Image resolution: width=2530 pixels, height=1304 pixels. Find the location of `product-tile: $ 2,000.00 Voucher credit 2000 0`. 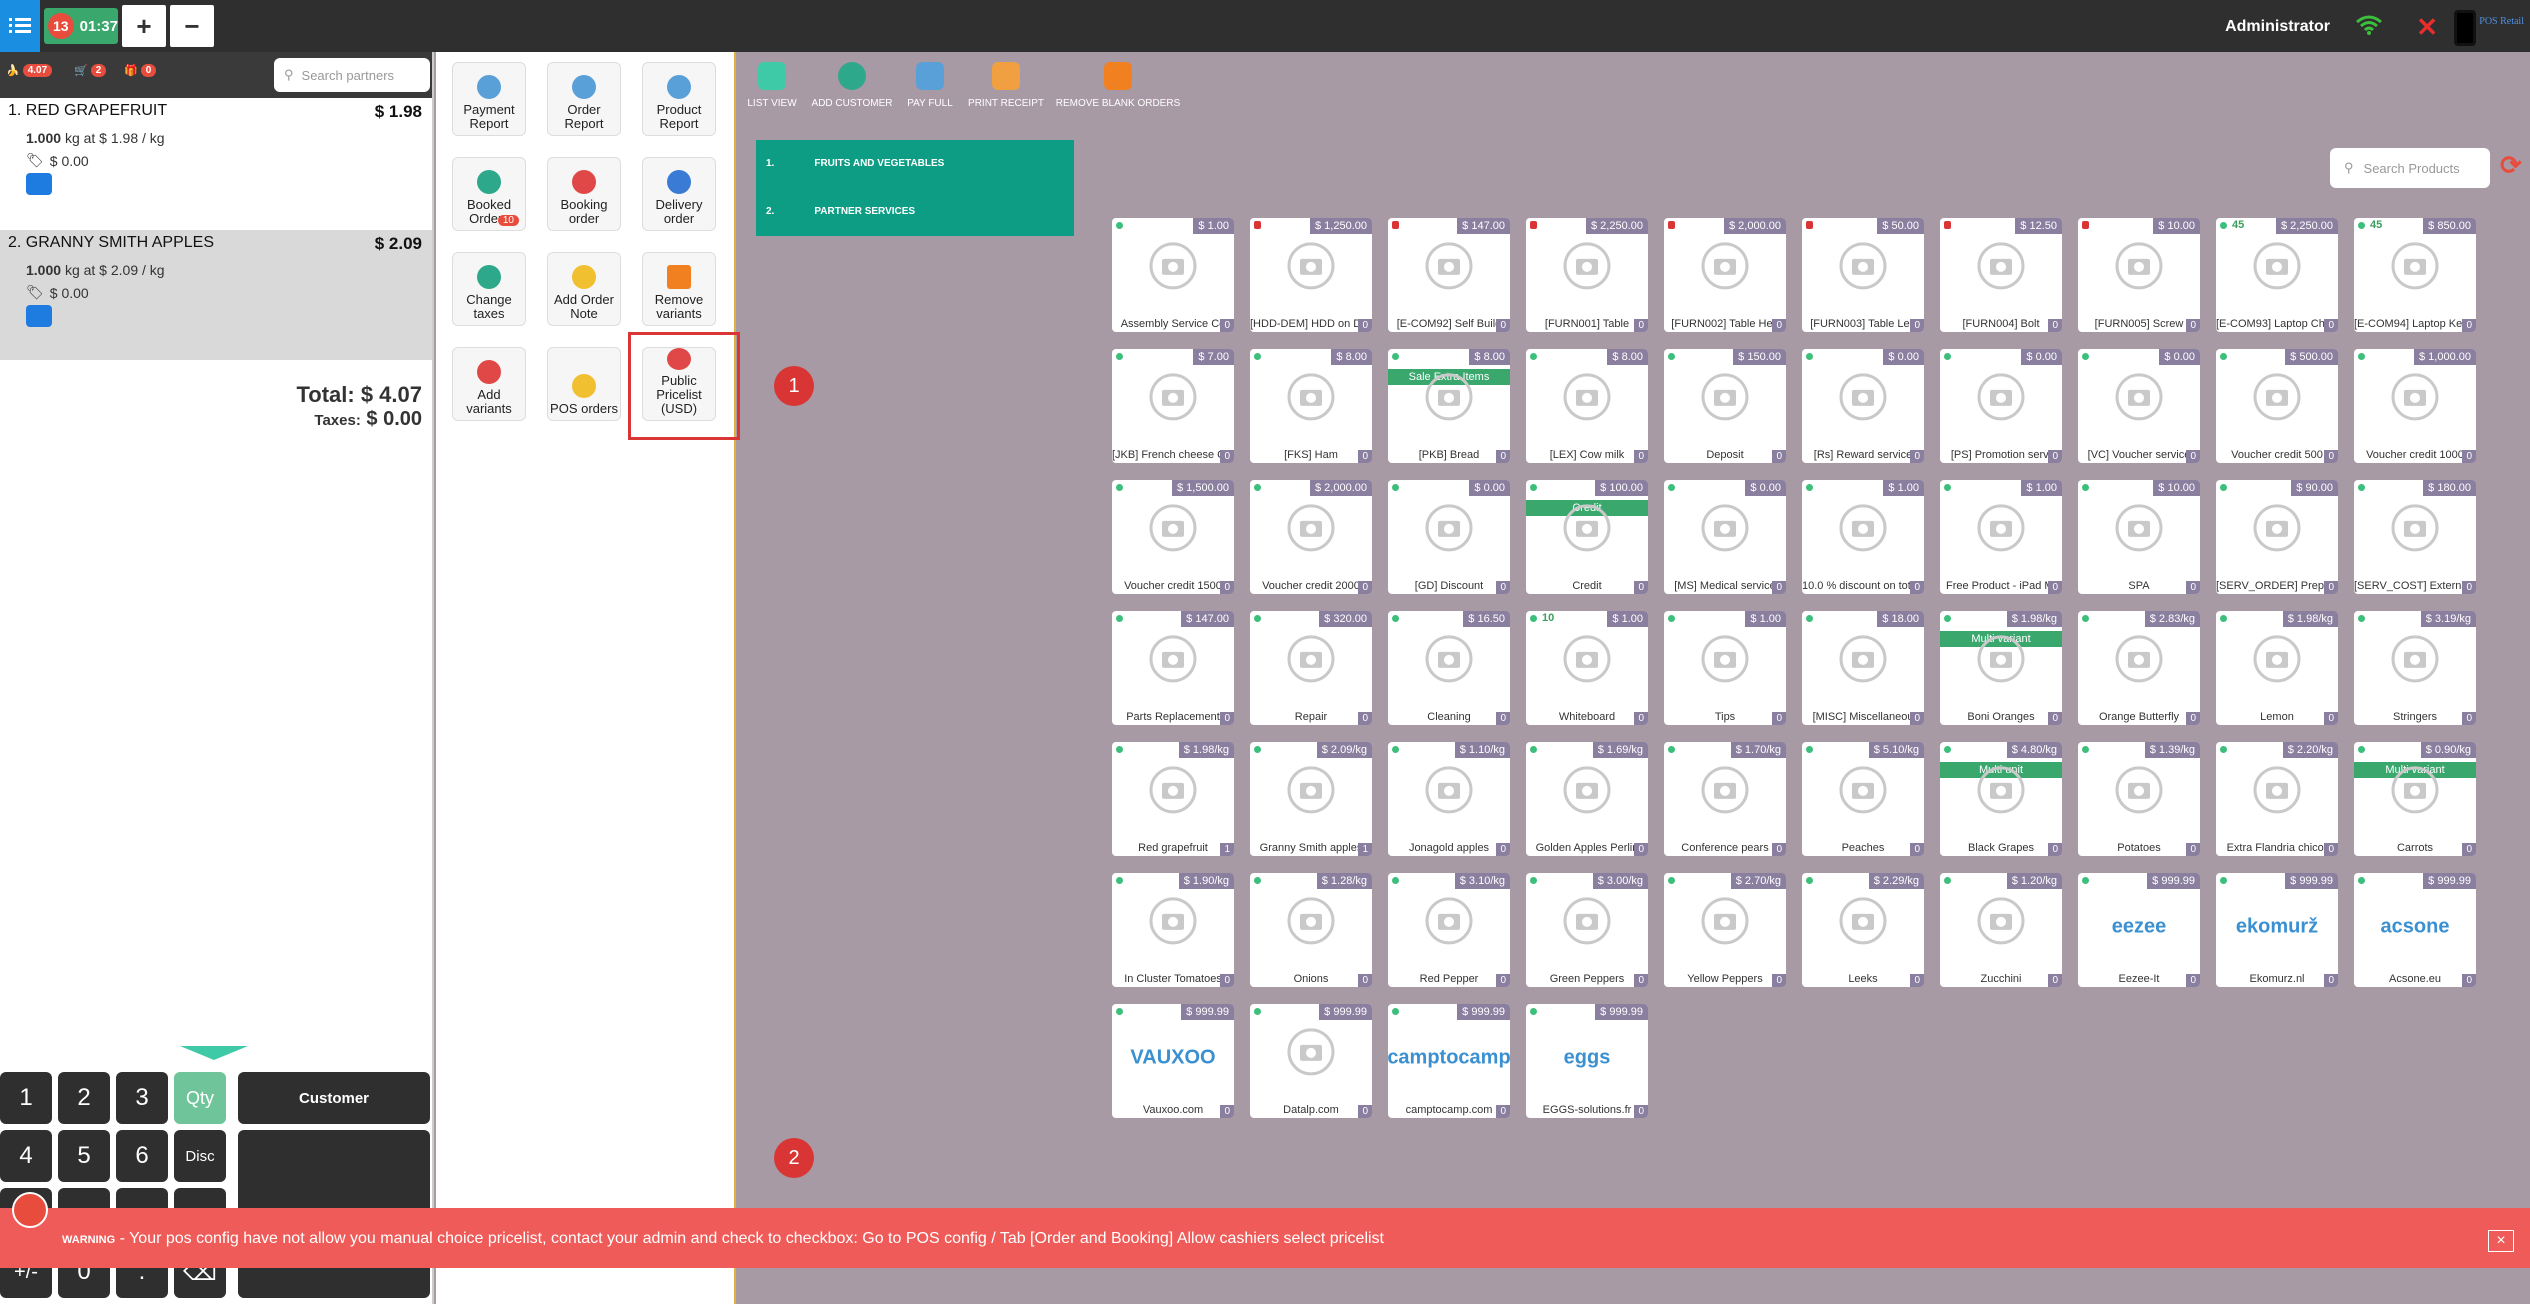

product-tile: $ 2,000.00 Voucher credit 2000 0 is located at coordinates (1311, 537).